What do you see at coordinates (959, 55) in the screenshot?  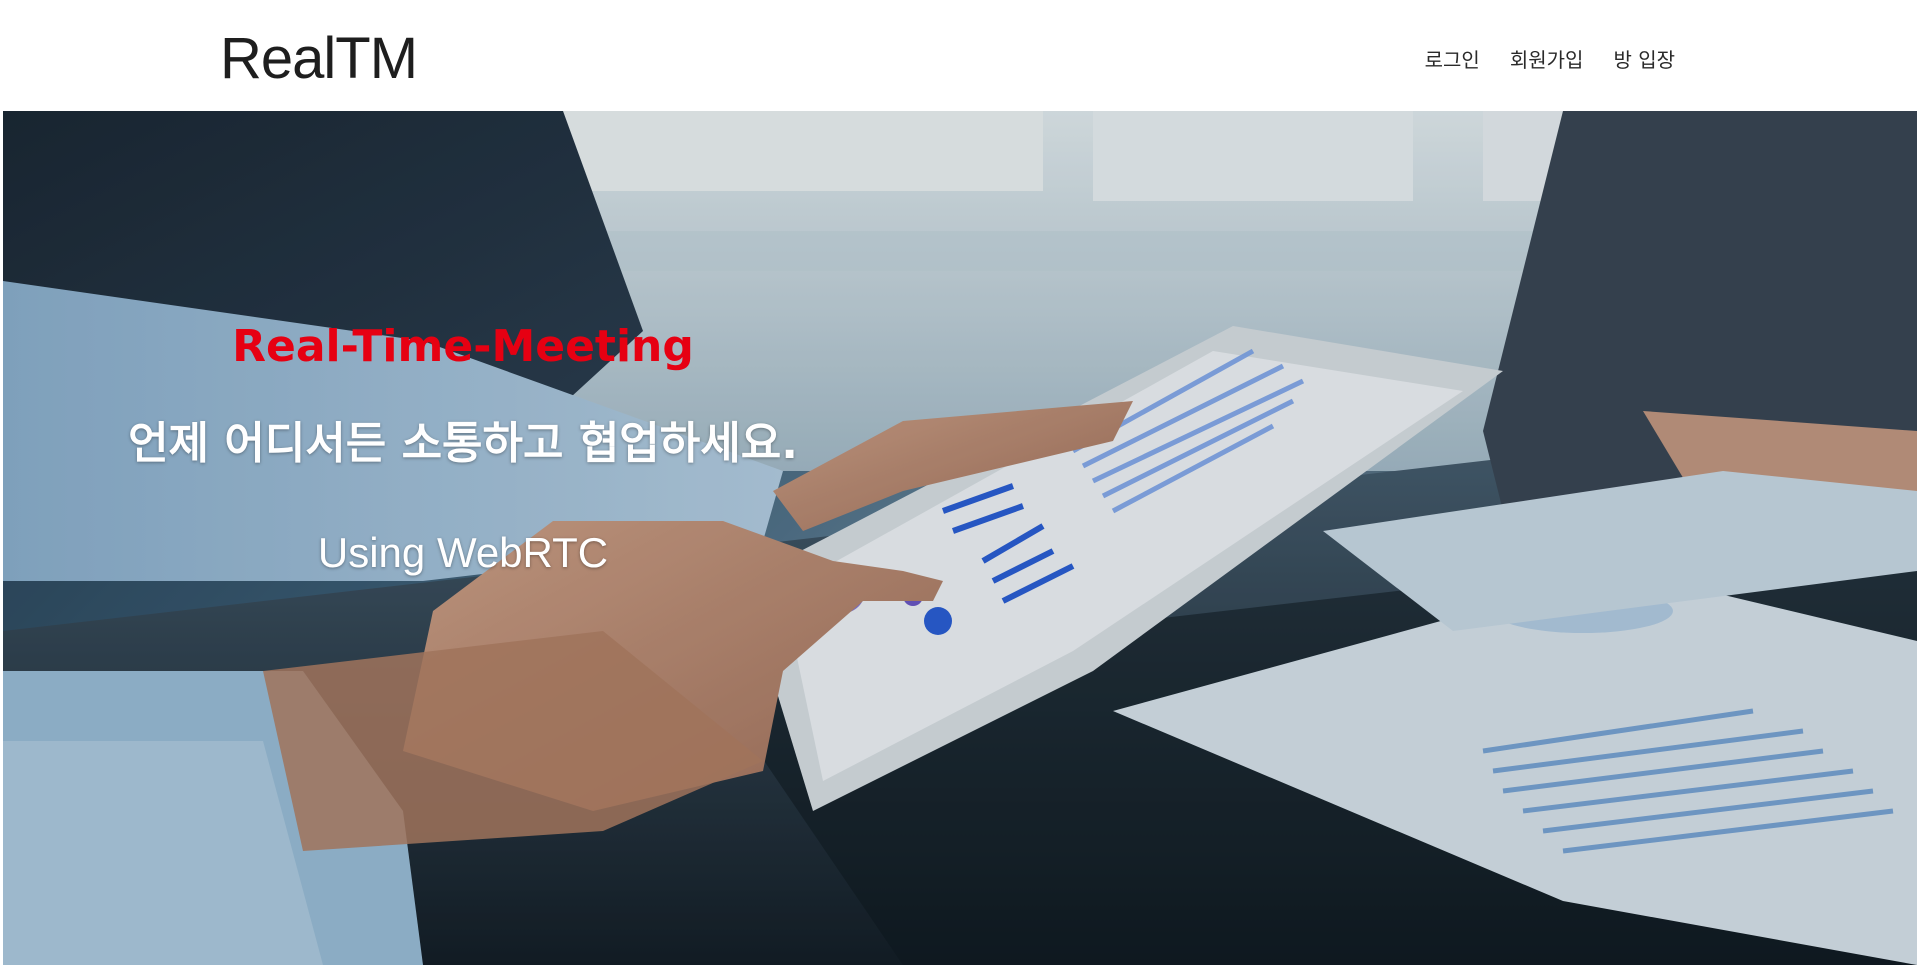 I see `site-header: RealTM 로그인 회원가입 방 입장` at bounding box center [959, 55].